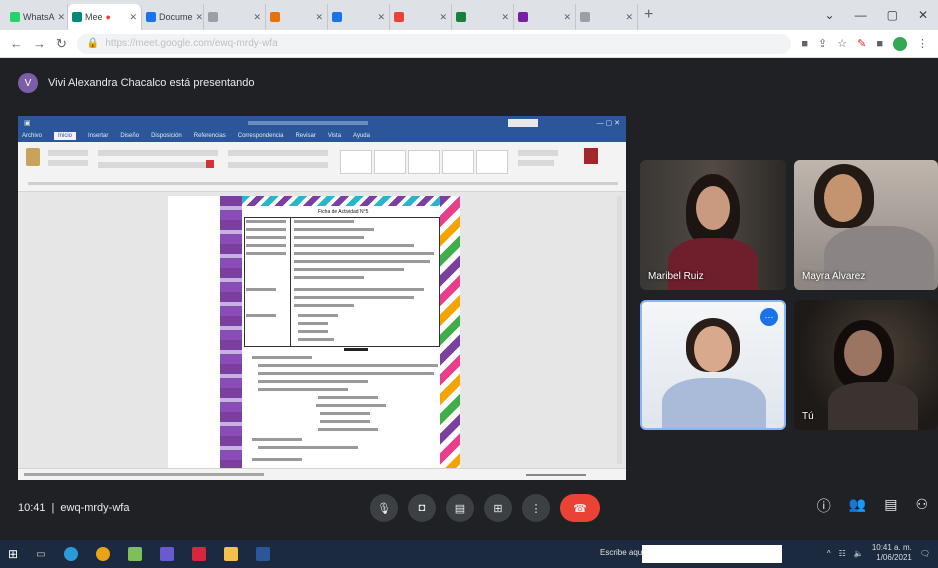 The height and width of the screenshot is (568, 938). What do you see at coordinates (305, 136) in the screenshot?
I see `word-menu-item: Revisar` at bounding box center [305, 136].